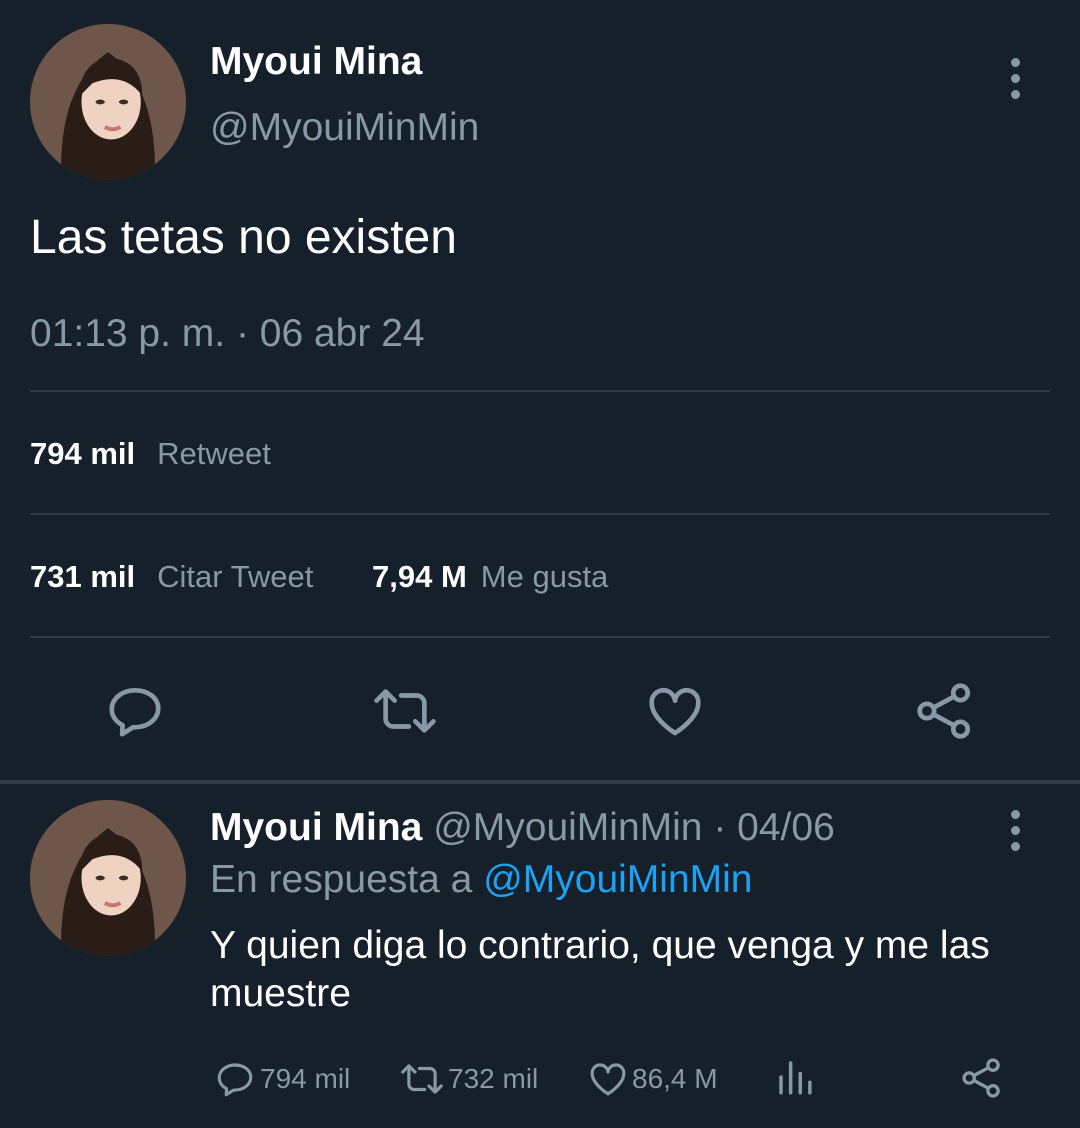  Describe the element at coordinates (235, 576) in the screenshot. I see `quotes-label: Citar Tweet` at that location.